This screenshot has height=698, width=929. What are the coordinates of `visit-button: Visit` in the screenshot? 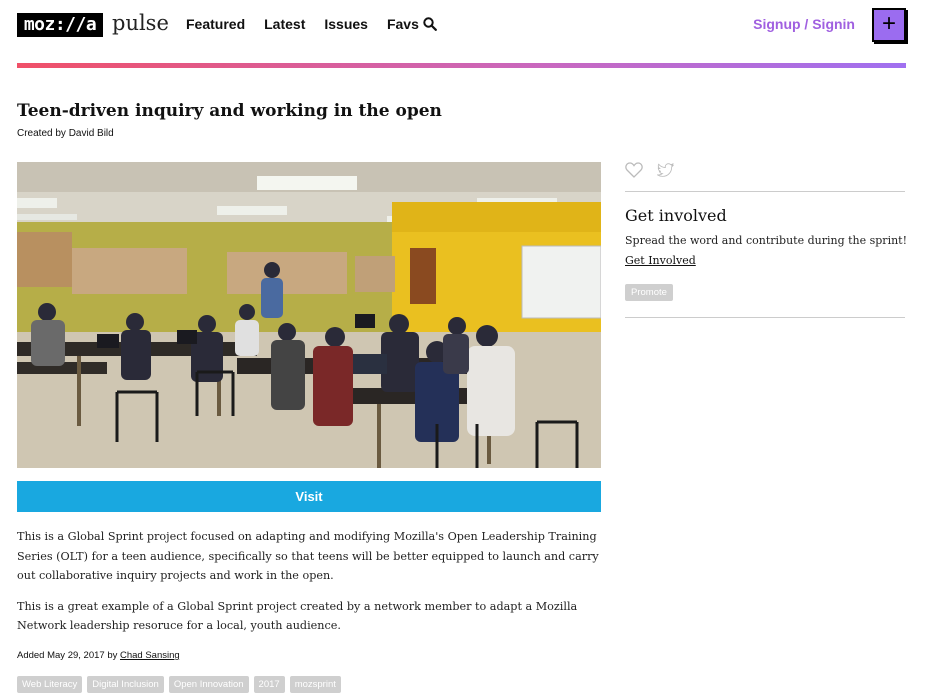 It's located at (309, 496).